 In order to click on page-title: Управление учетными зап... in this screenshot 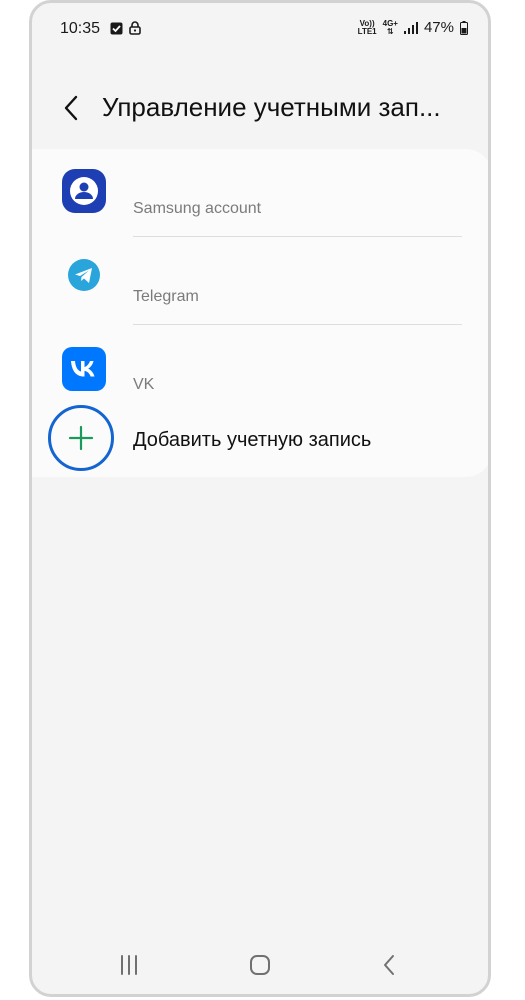, I will do `click(271, 107)`.